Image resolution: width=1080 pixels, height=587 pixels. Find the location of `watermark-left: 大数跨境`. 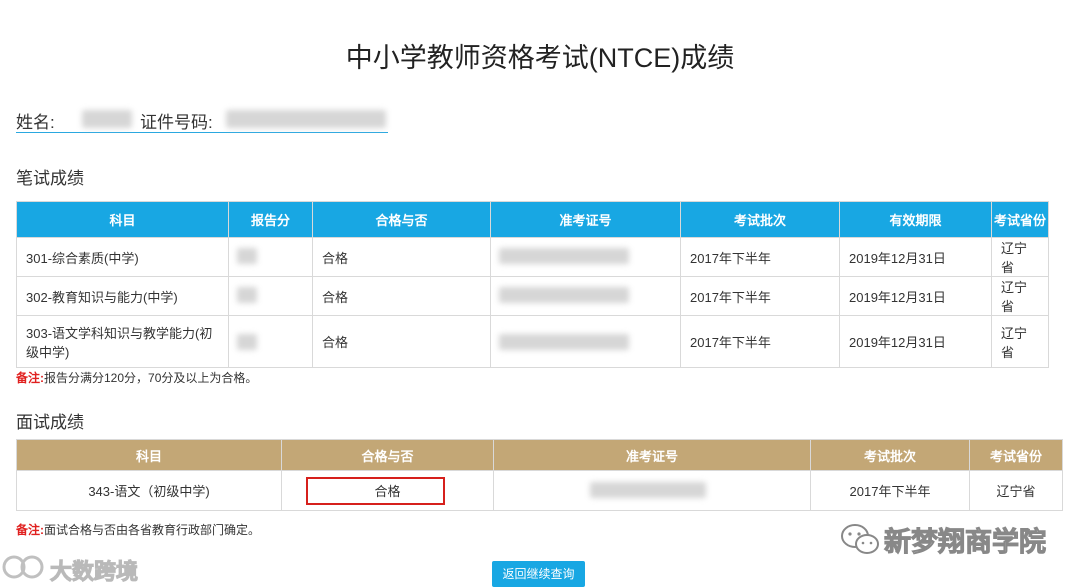

watermark-left: 大数跨境 is located at coordinates (80, 568).